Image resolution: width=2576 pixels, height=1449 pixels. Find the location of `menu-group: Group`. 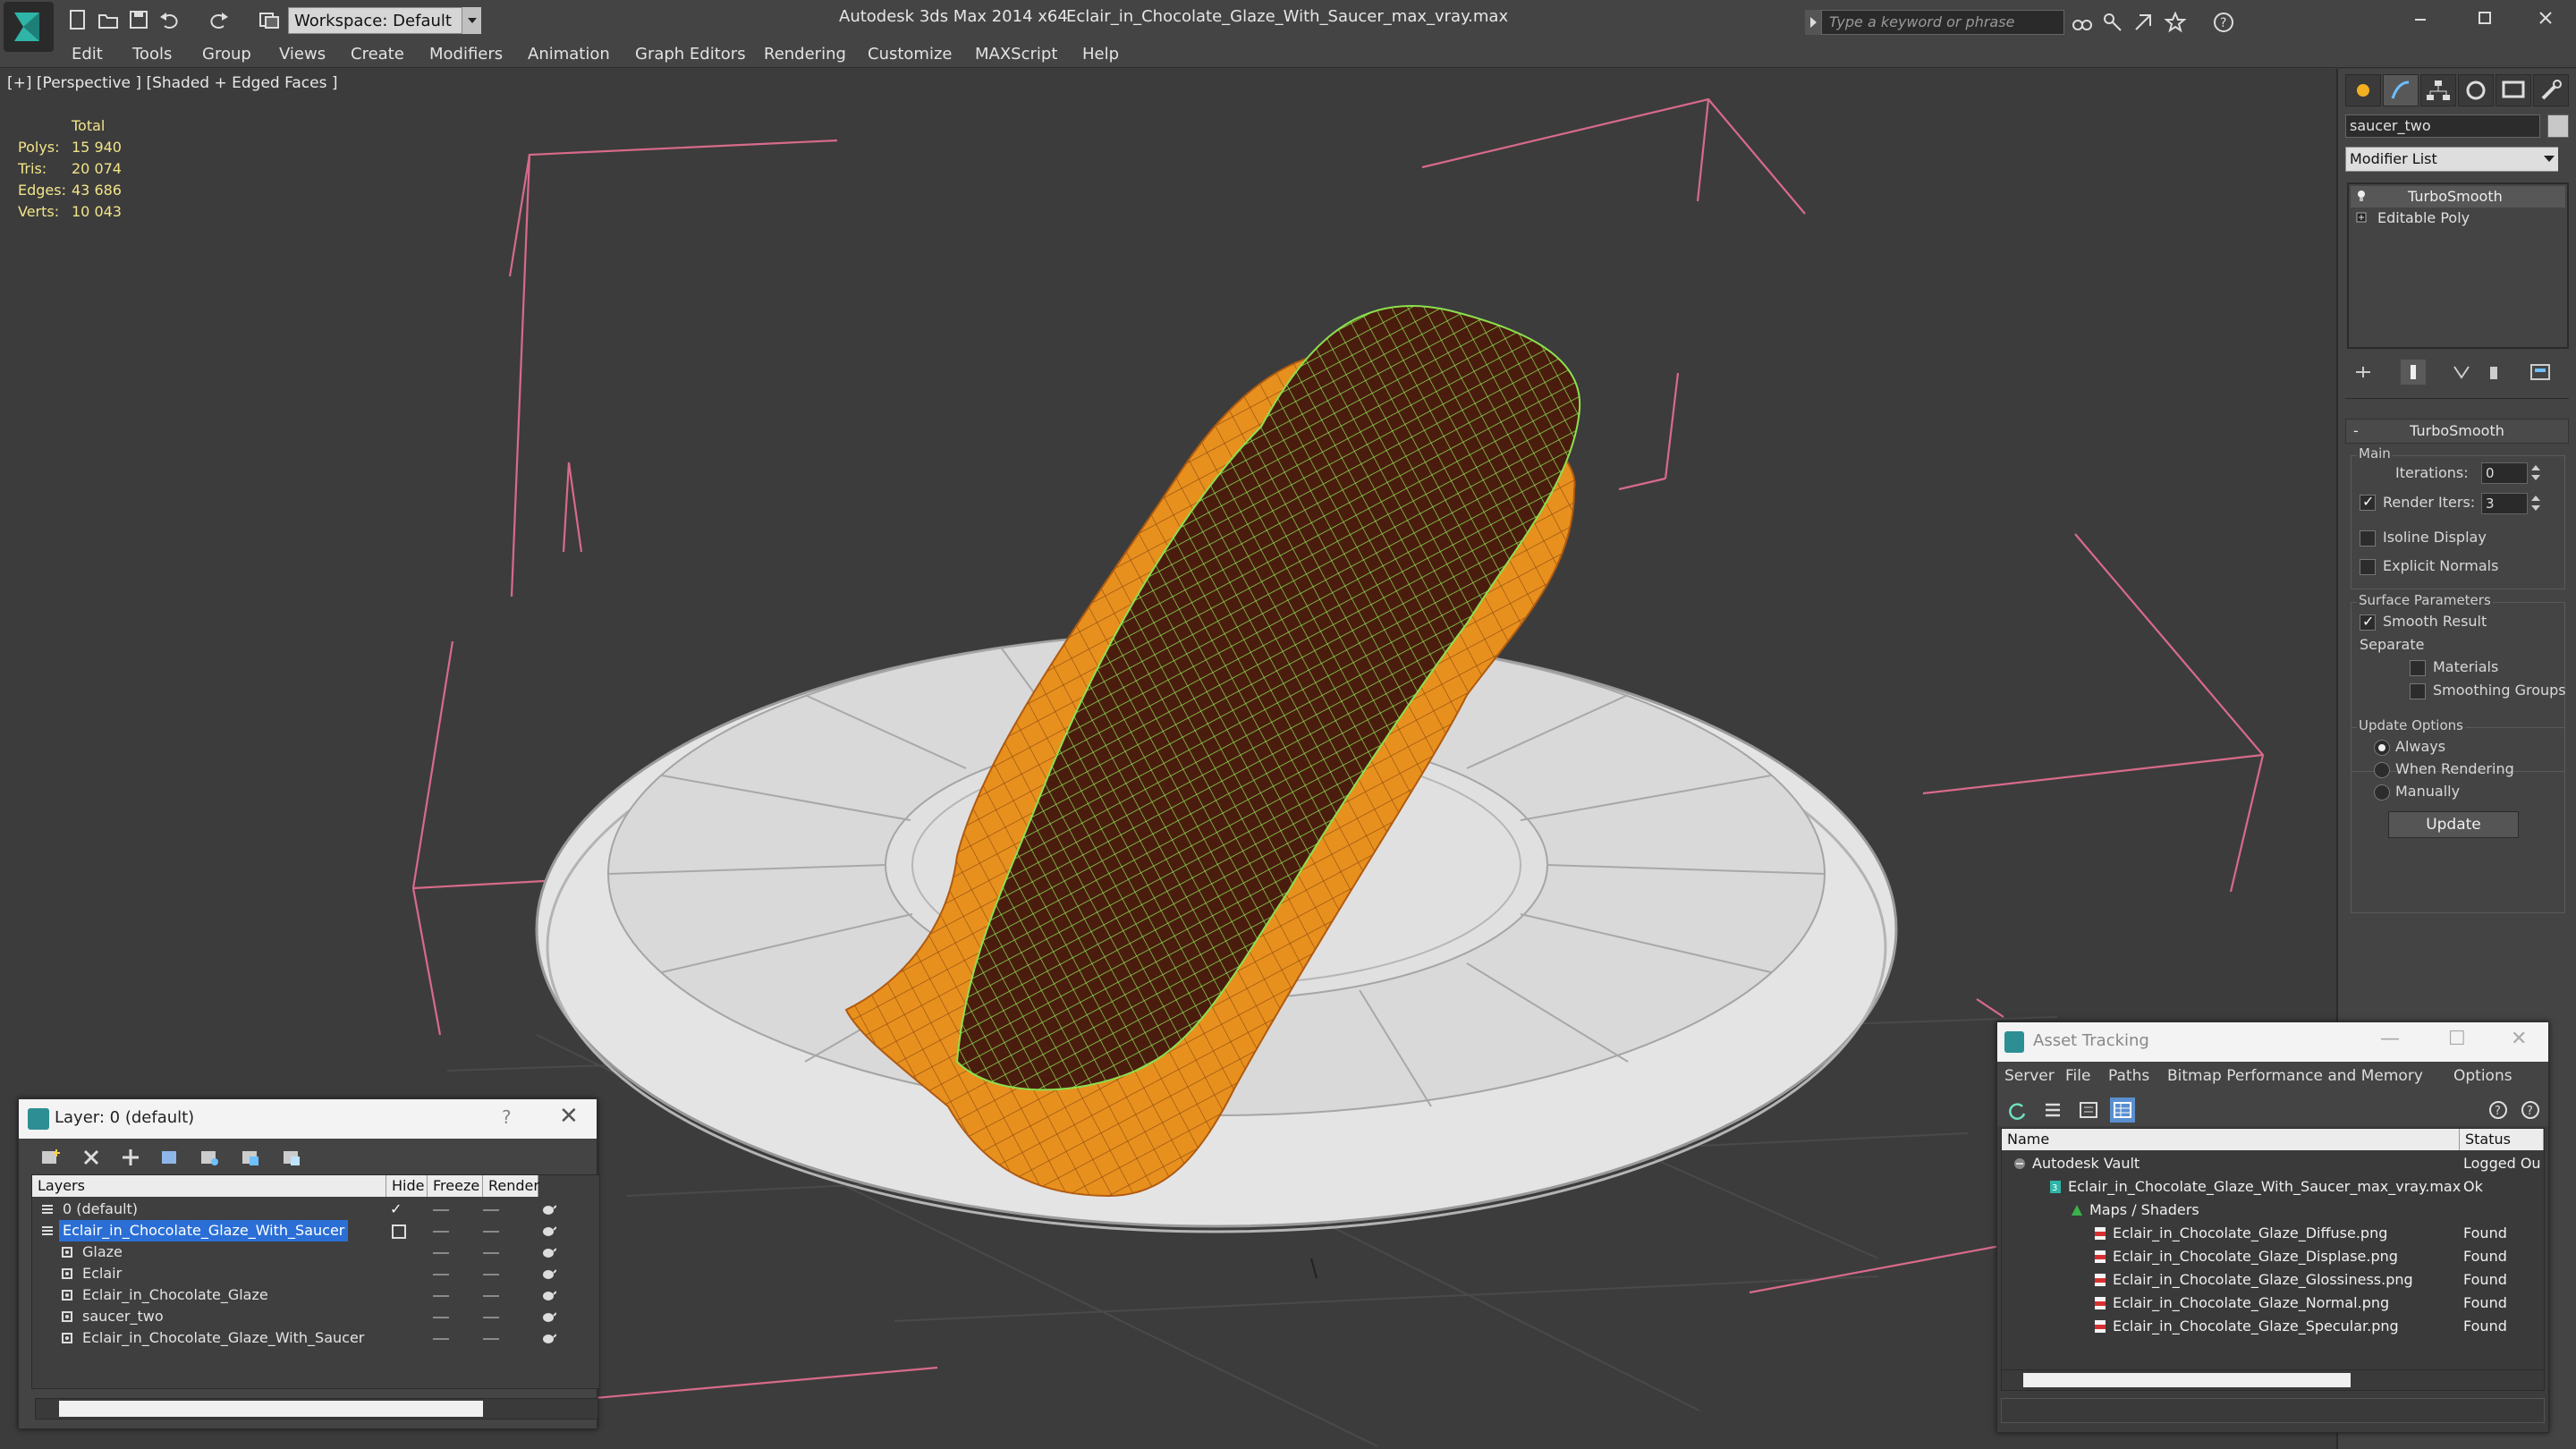

menu-group: Group is located at coordinates (226, 54).